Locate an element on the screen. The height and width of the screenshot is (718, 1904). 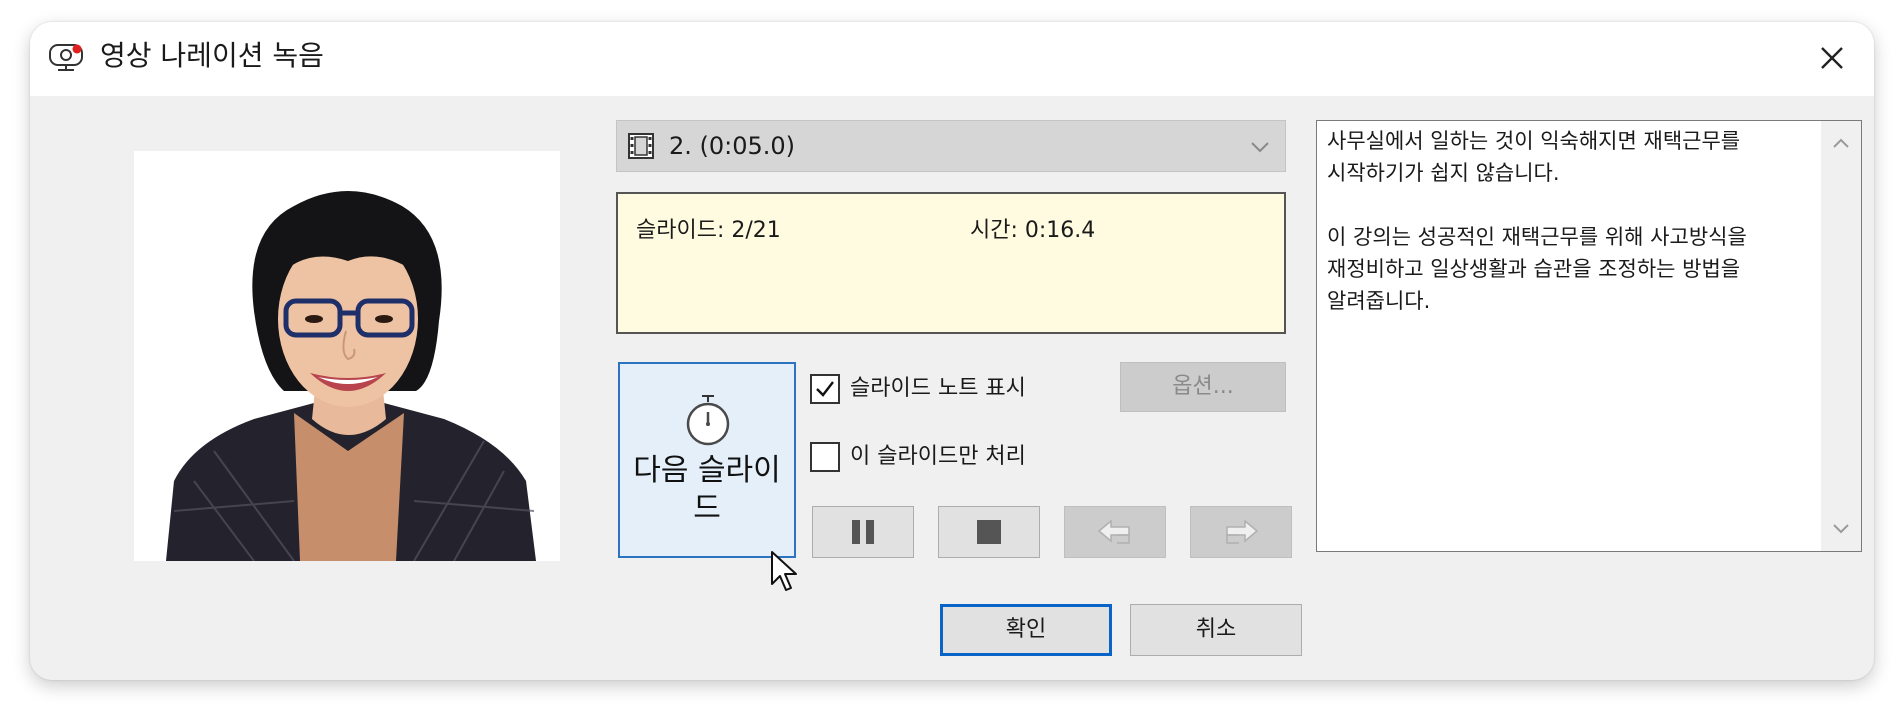
slide-counter: 슬라이드: 2/21 is located at coordinates (708, 230).